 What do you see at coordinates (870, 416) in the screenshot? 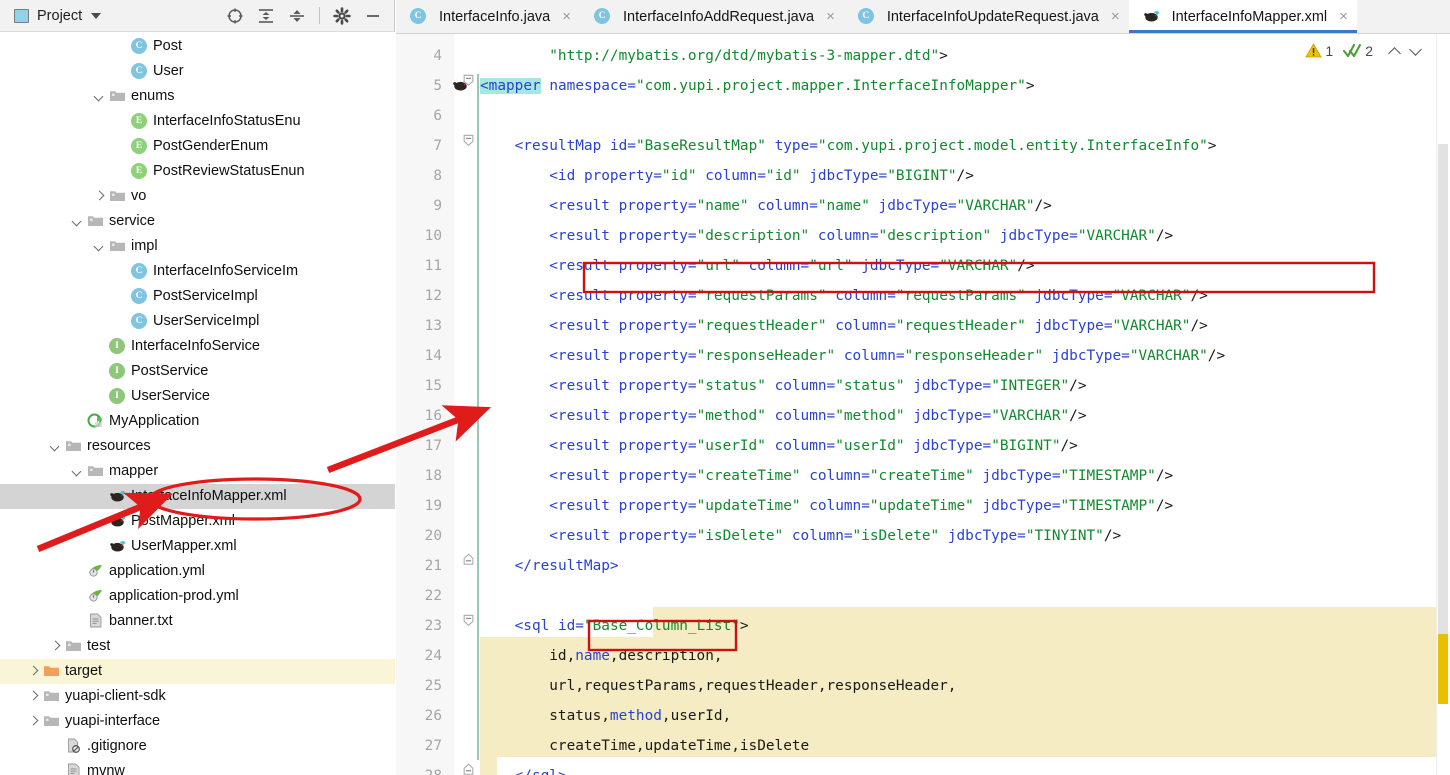
I see `code-token: "method"` at bounding box center [870, 416].